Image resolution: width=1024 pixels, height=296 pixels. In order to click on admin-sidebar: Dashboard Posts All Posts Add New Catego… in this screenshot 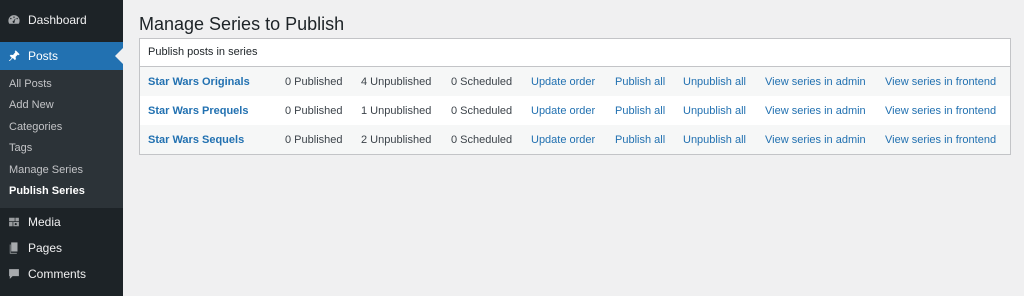, I will do `click(61, 148)`.